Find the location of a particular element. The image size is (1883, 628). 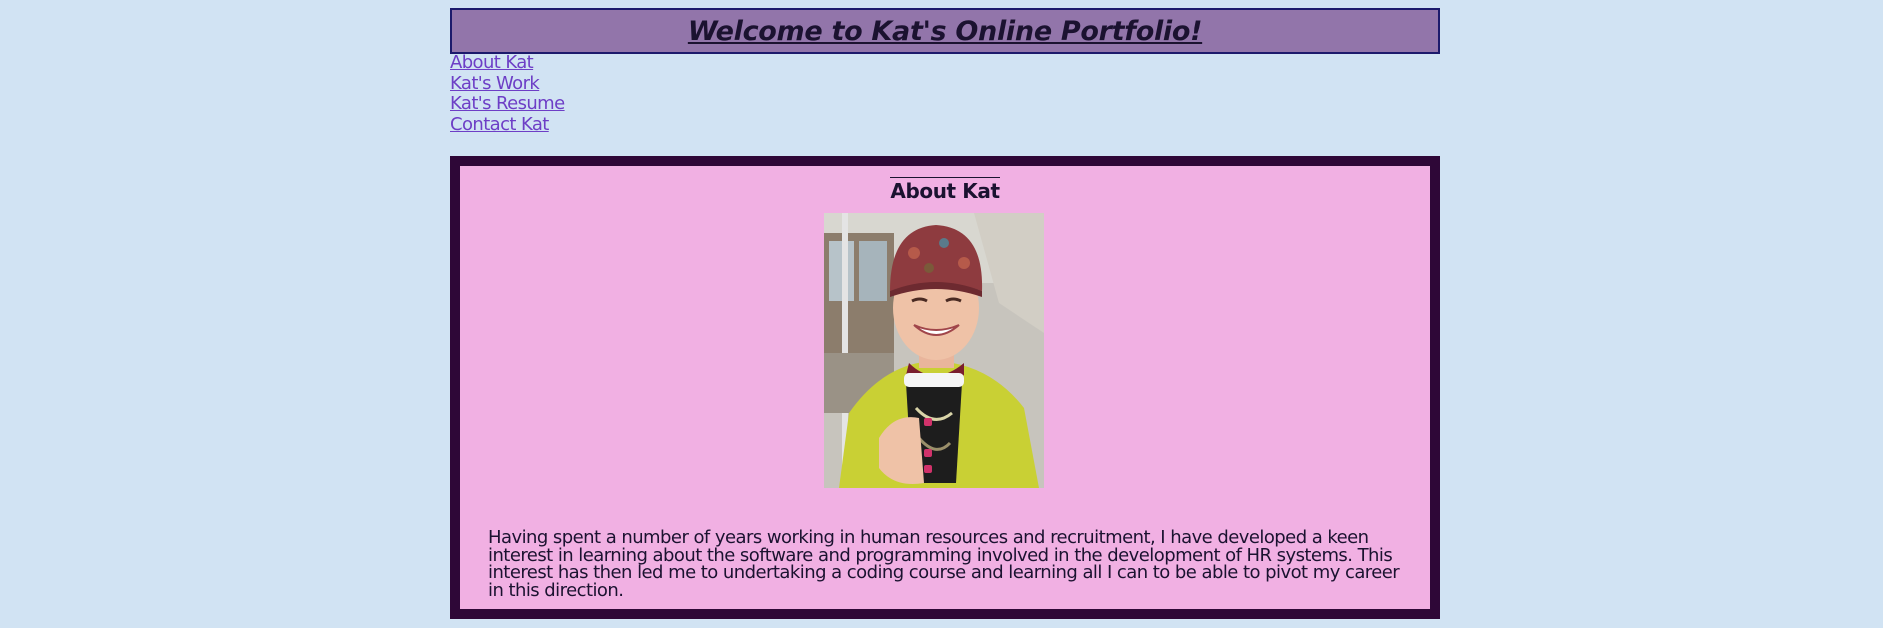

page-header: Welcome to Kat's Online Portfolio! is located at coordinates (945, 31).